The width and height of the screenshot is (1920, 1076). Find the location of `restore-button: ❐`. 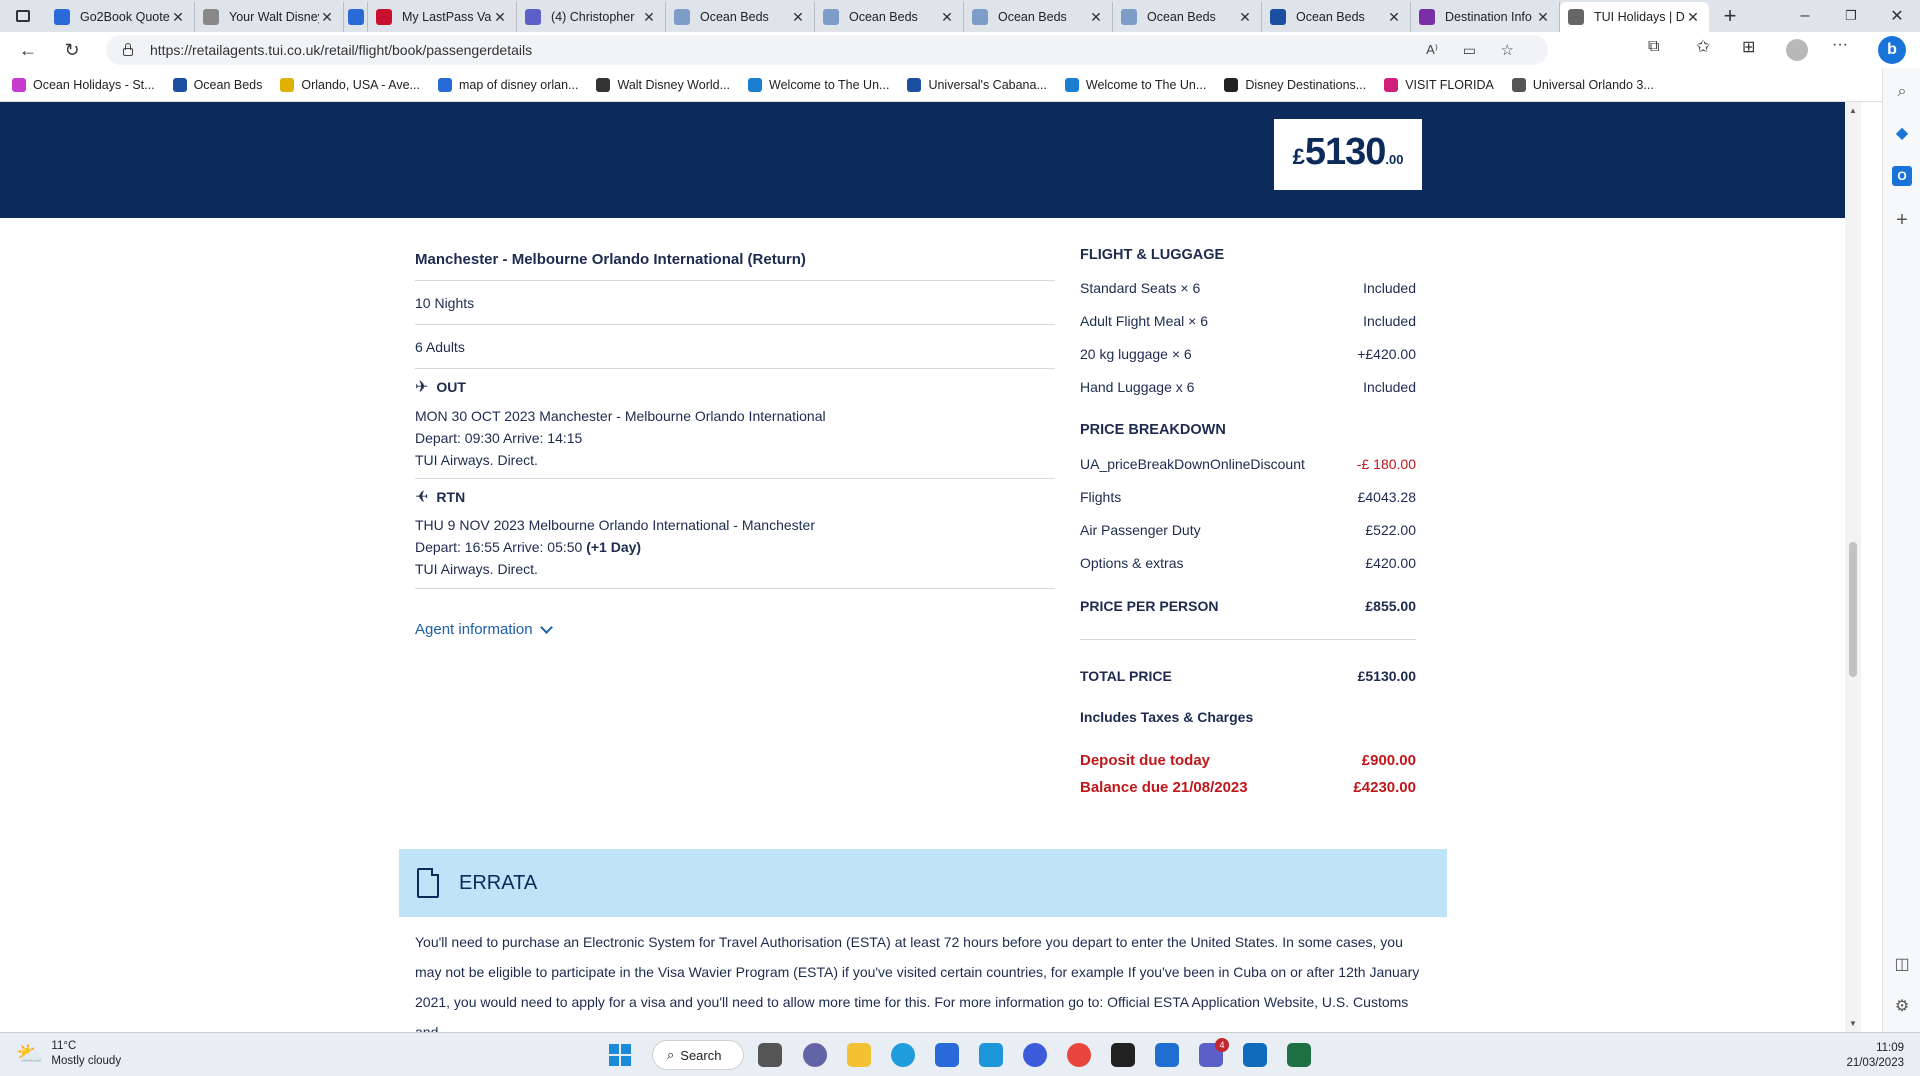

restore-button: ❐ is located at coordinates (1851, 16).